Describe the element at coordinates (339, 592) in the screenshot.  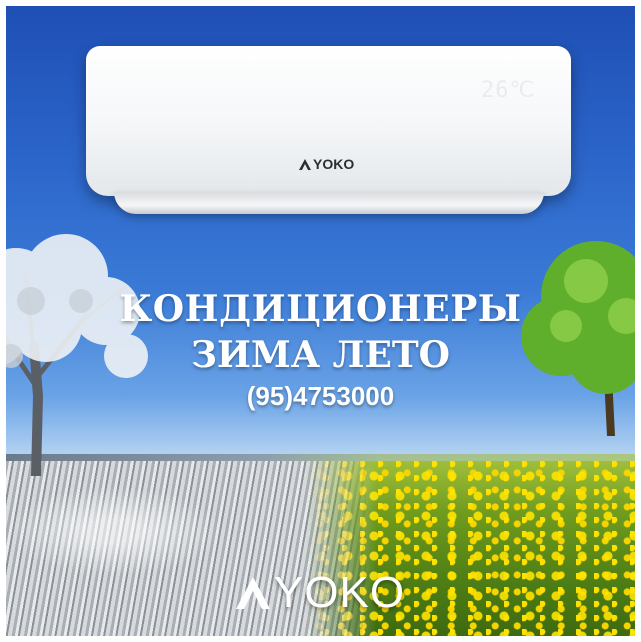
I see `bottom-brand-text: YOKO` at that location.